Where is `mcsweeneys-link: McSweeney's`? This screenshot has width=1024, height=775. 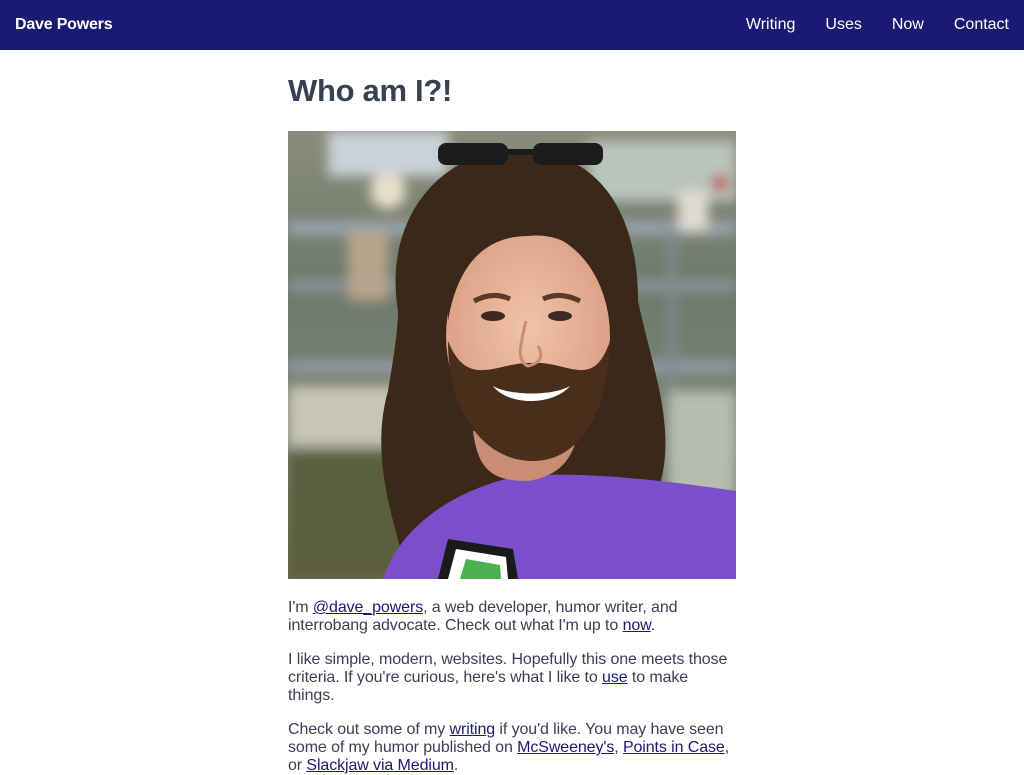 mcsweeneys-link: McSweeney's is located at coordinates (565, 747).